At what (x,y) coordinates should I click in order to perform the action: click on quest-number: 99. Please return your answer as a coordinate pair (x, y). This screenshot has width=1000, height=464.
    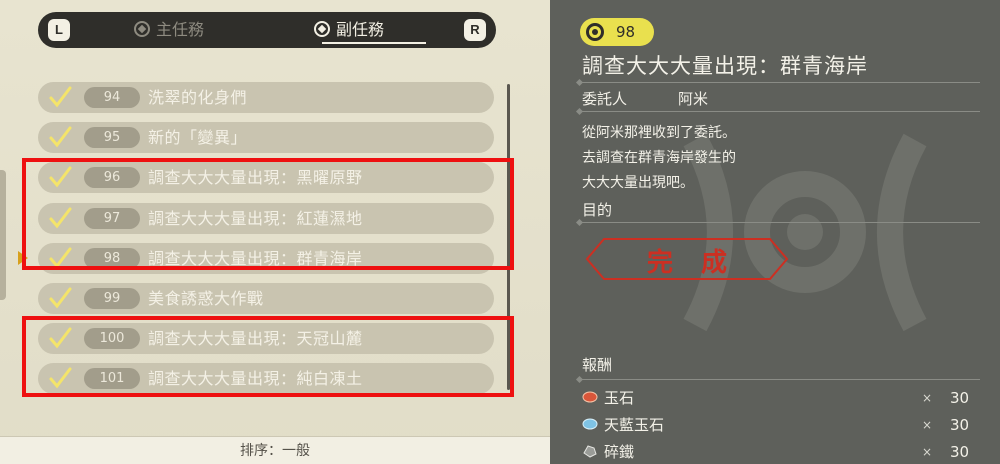
    Looking at the image, I should click on (112, 298).